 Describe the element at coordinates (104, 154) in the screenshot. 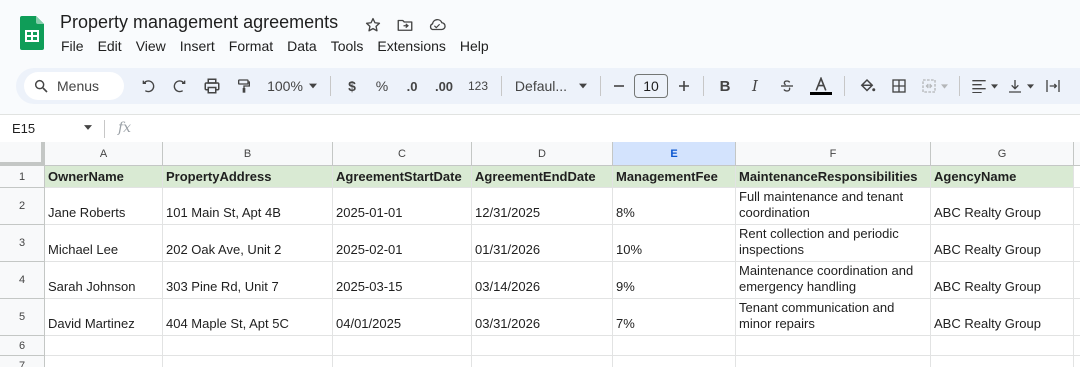

I see `column-header-a: A` at that location.